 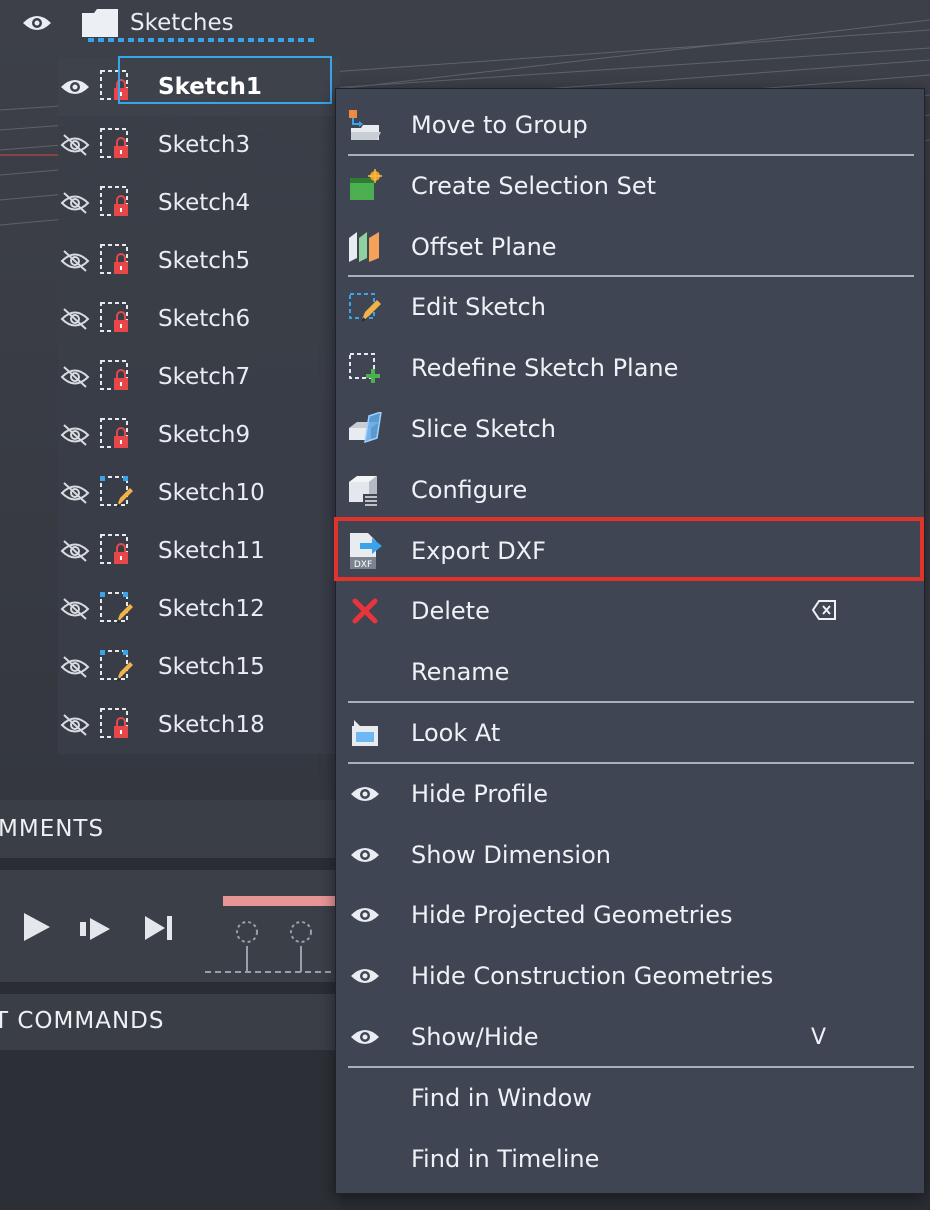 I want to click on menu-item-label: Edit Sketch, so click(x=478, y=307).